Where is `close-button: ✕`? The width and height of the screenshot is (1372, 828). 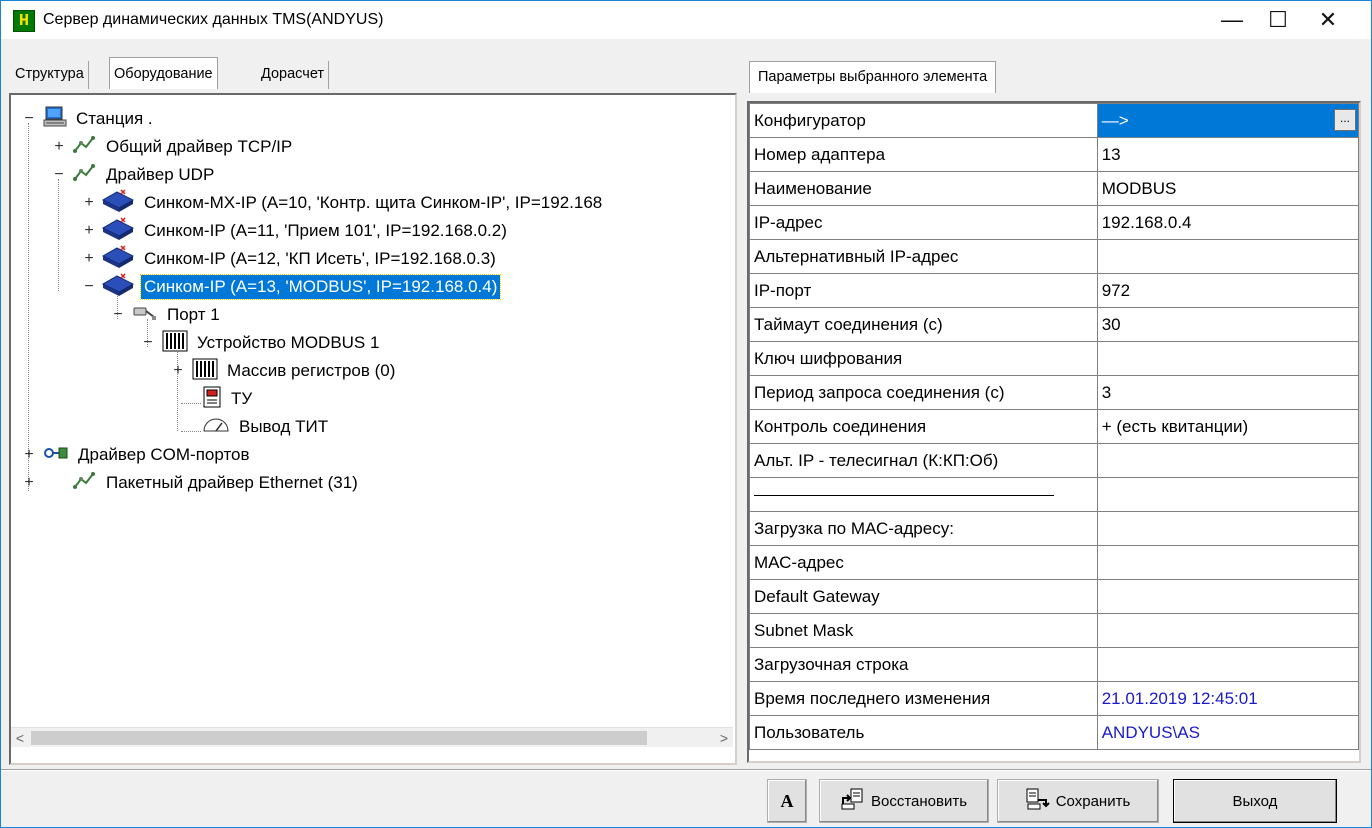 close-button: ✕ is located at coordinates (1328, 20).